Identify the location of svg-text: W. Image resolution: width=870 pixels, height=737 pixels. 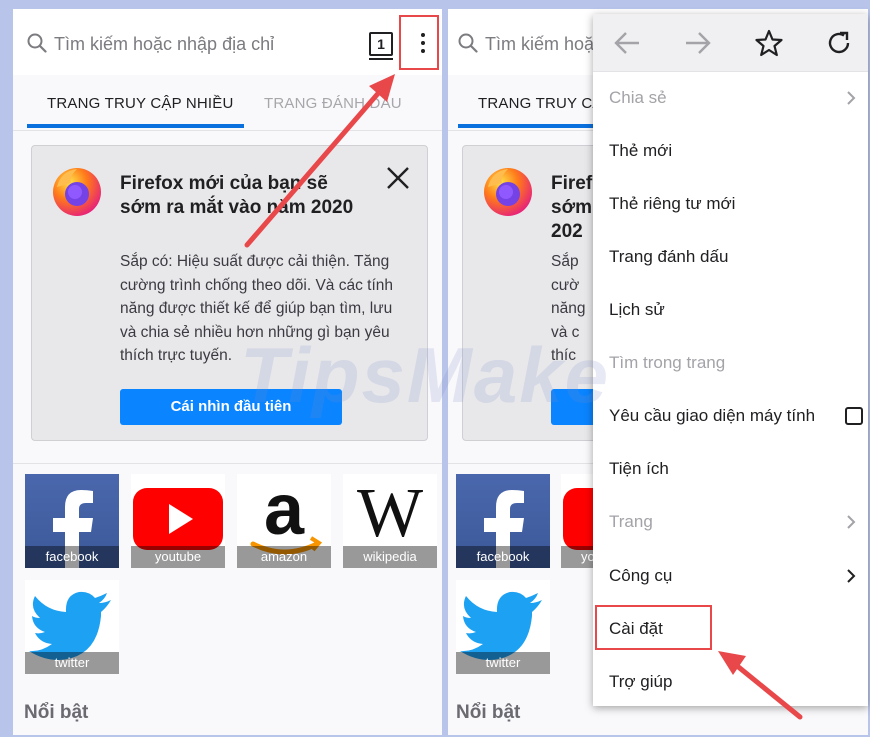
(390, 513).